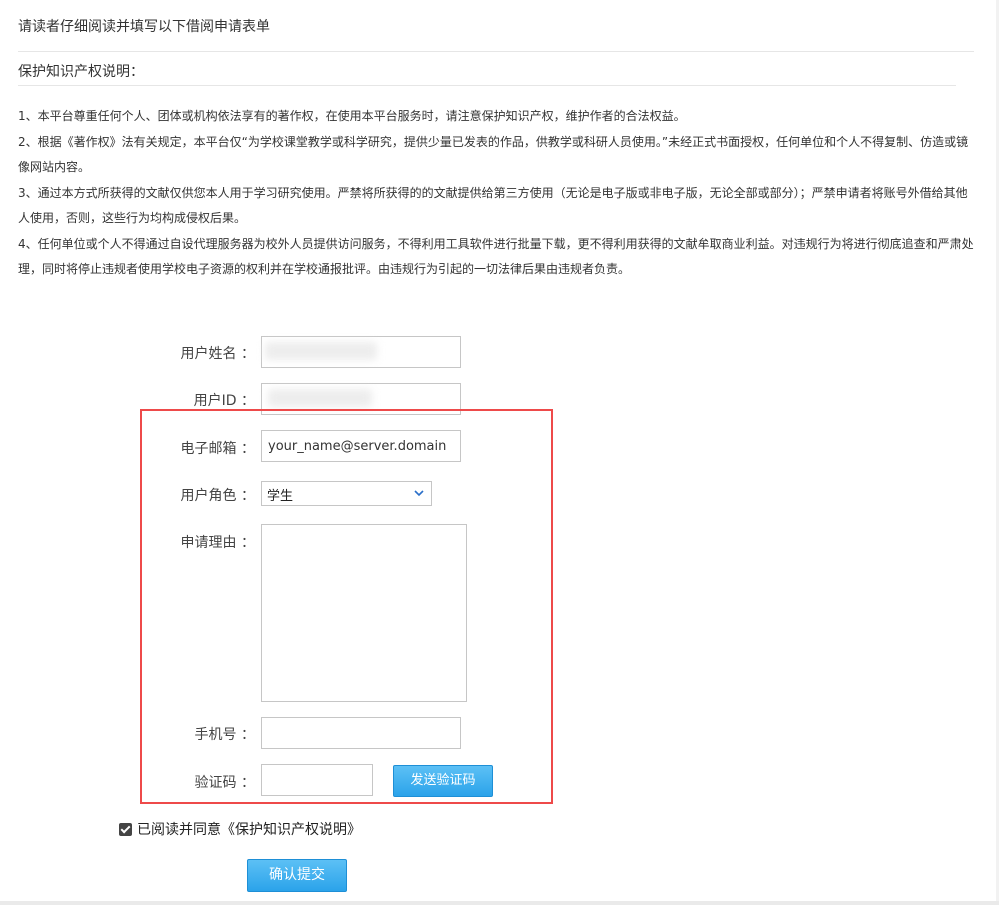 This screenshot has height=905, width=999. Describe the element at coordinates (297, 875) in the screenshot. I see `submit-button: 确认提交` at that location.